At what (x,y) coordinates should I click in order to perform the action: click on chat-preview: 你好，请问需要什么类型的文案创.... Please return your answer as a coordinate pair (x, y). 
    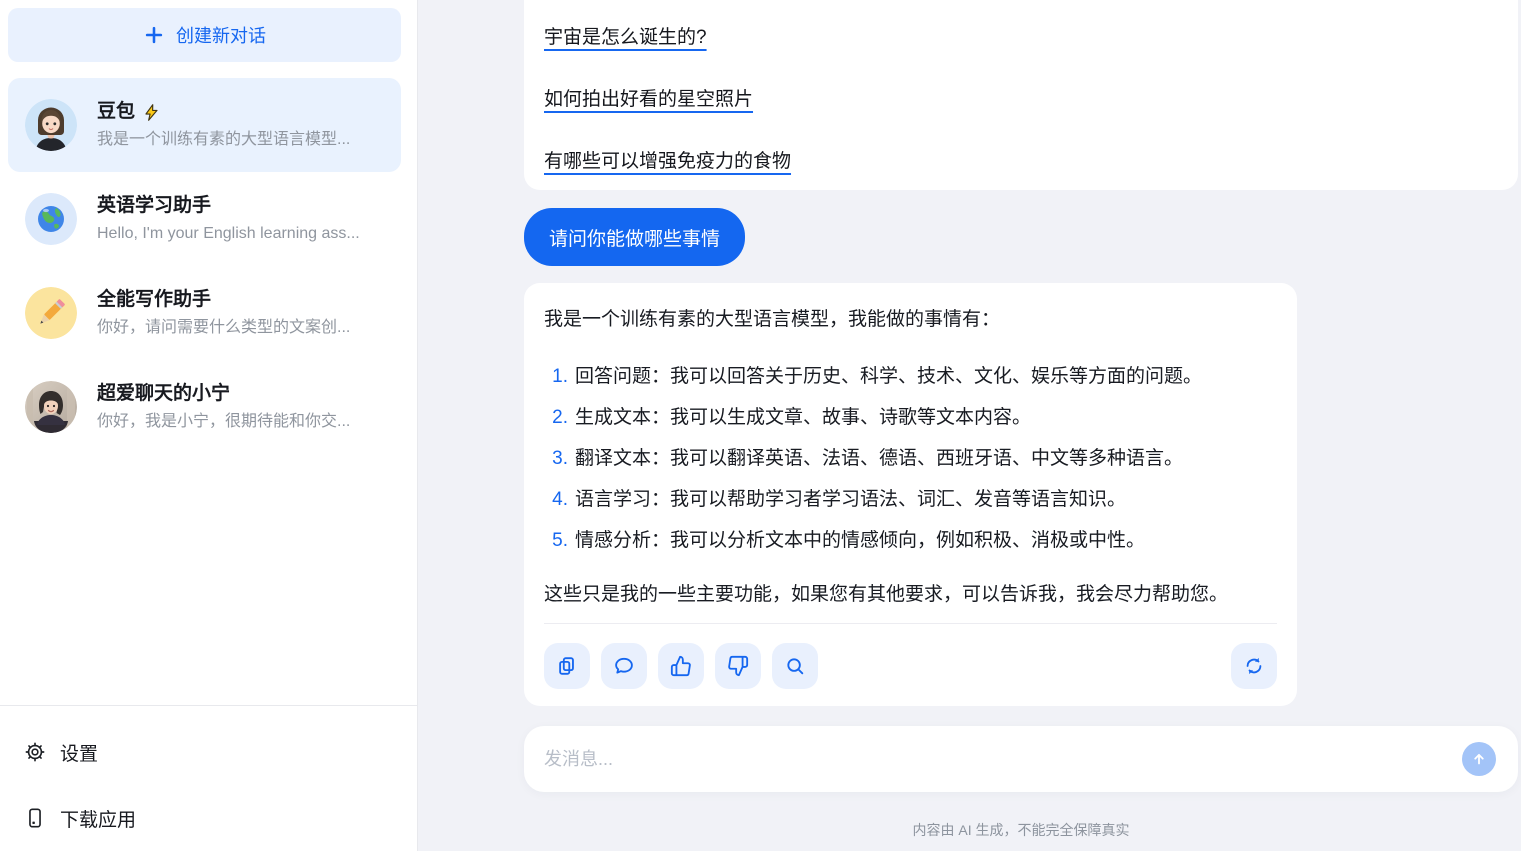
    Looking at the image, I should click on (224, 327).